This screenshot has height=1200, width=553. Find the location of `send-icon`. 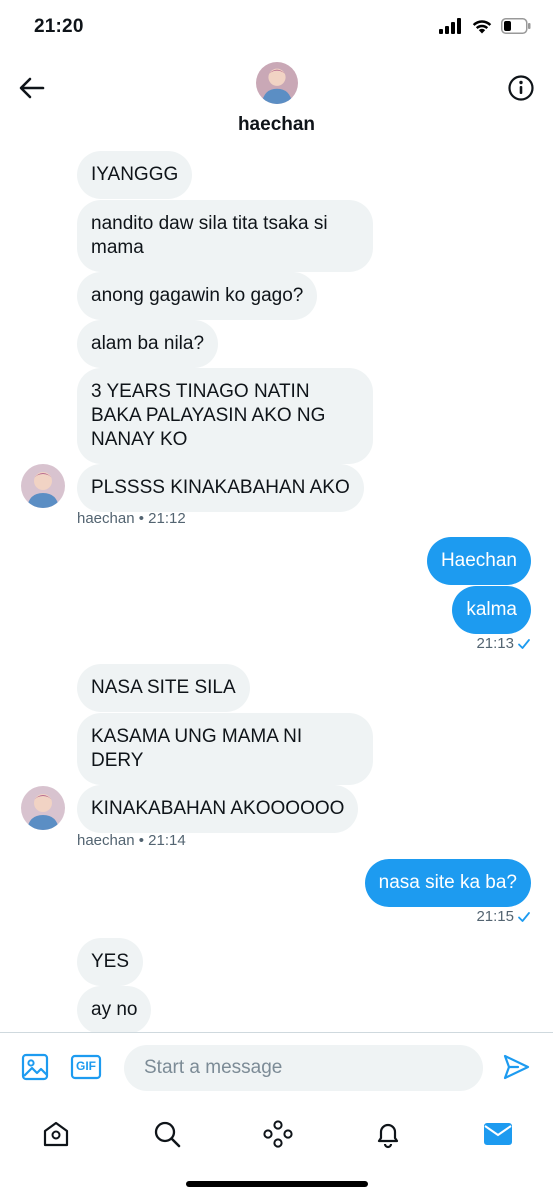

send-icon is located at coordinates (516, 1067).